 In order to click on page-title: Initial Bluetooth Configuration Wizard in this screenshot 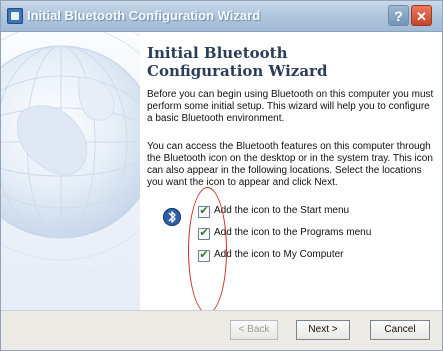, I will do `click(237, 62)`.